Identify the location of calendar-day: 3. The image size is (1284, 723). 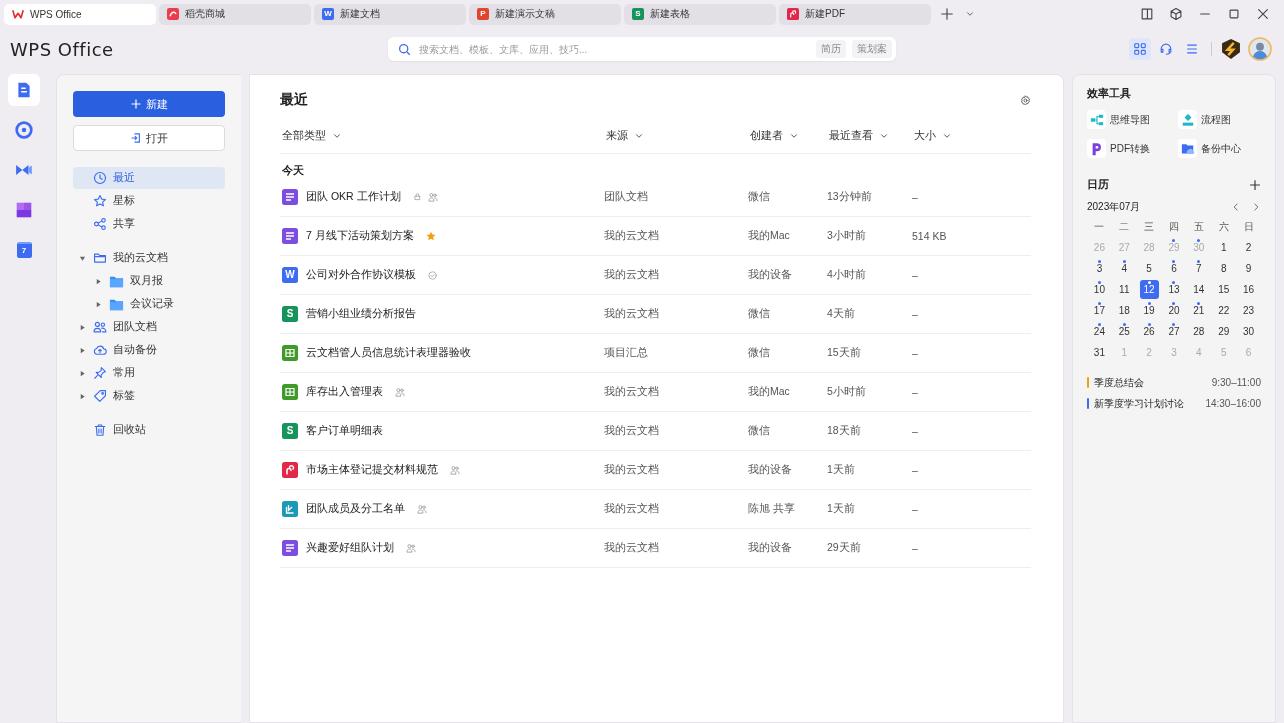
(1099, 268).